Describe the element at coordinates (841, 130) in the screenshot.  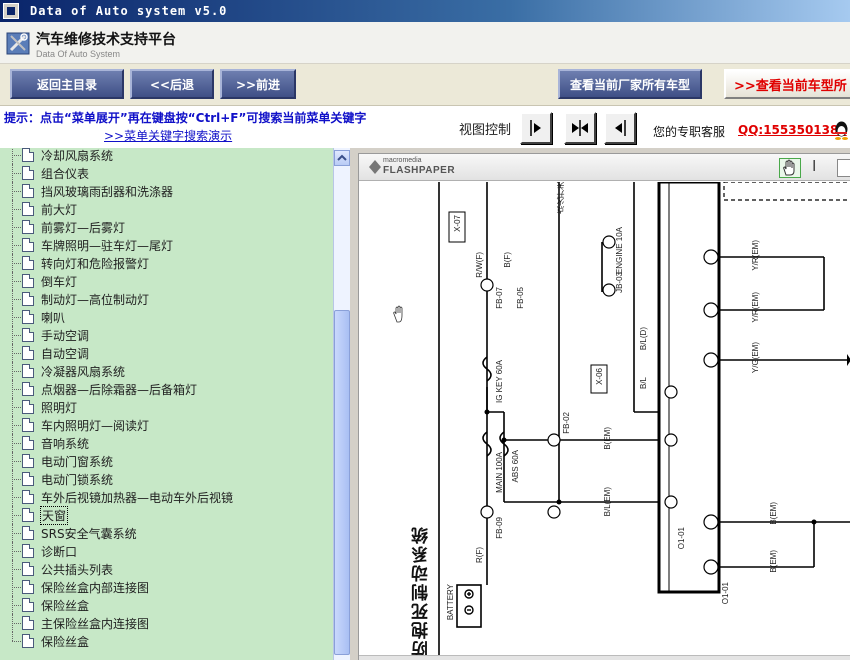
I see `qq-penguin-icon` at that location.